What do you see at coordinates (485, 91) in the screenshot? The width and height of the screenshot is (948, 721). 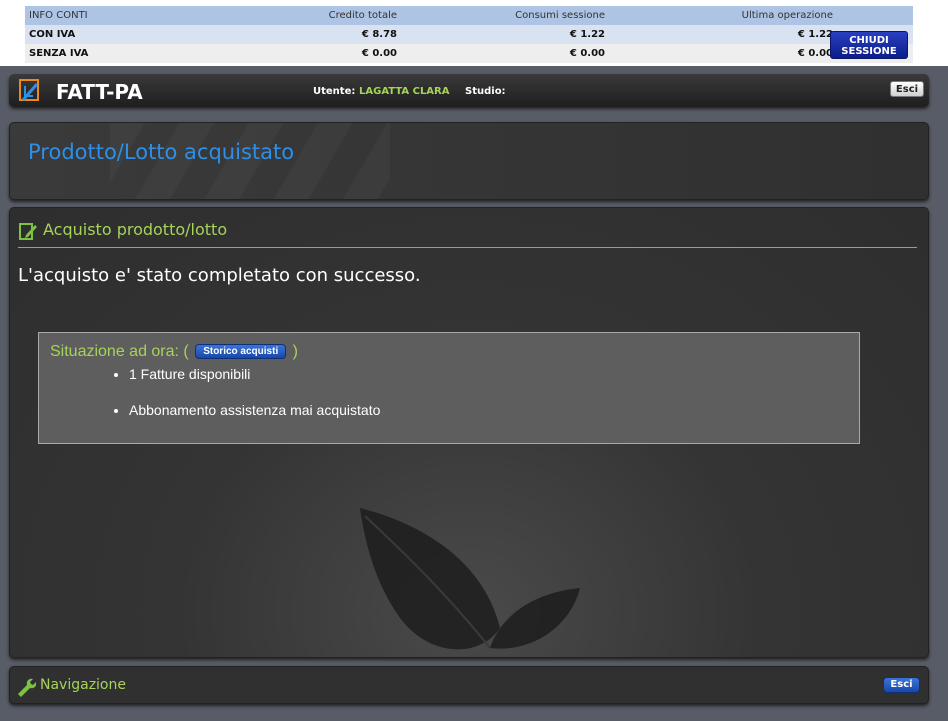 I see `studio-label: Studio:` at bounding box center [485, 91].